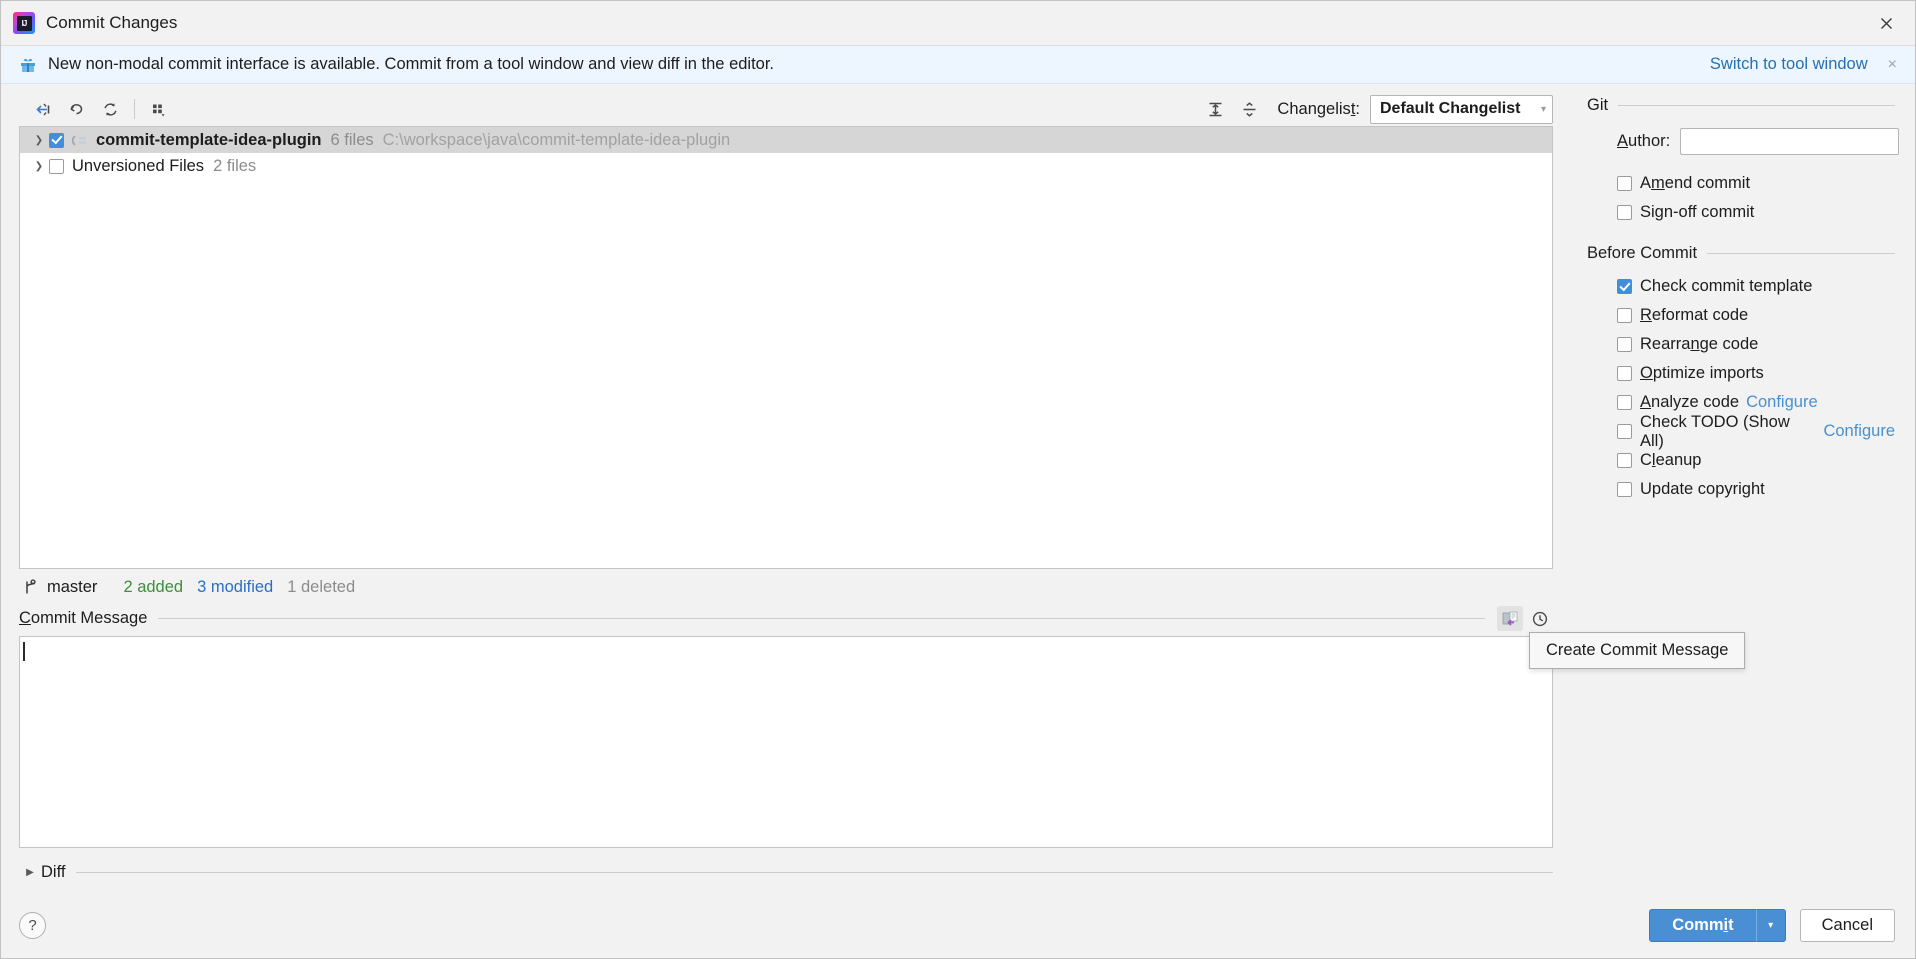 This screenshot has width=1916, height=959. I want to click on option-check-commit-template: Check commit template, so click(1756, 286).